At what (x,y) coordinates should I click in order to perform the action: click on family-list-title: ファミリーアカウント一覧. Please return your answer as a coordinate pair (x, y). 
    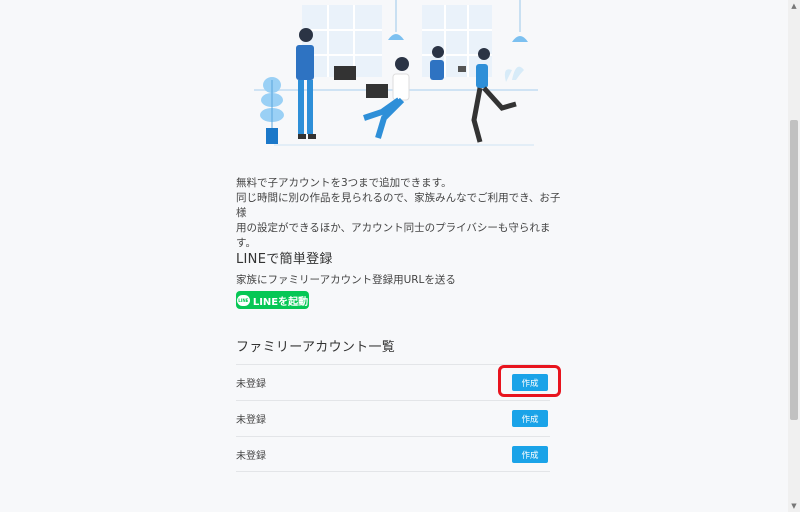
    Looking at the image, I should click on (316, 347).